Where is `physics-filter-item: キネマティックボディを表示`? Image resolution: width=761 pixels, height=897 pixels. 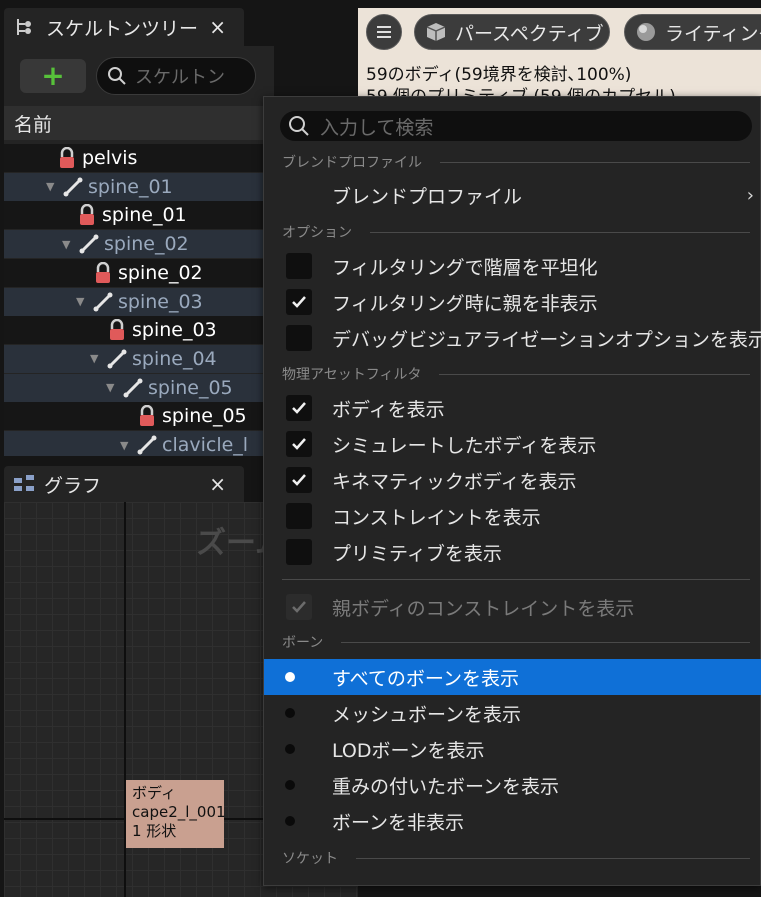
physics-filter-item: キネマティックボディを表示 is located at coordinates (512, 480).